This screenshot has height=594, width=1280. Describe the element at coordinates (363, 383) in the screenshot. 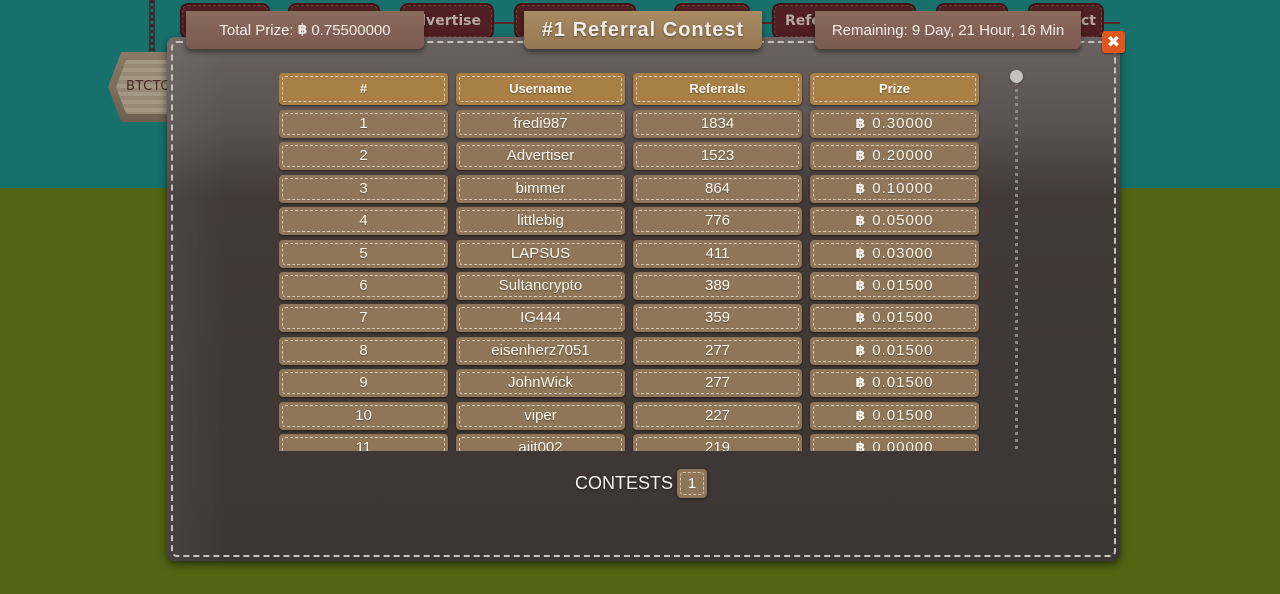

I see `rank-cell: 9` at that location.